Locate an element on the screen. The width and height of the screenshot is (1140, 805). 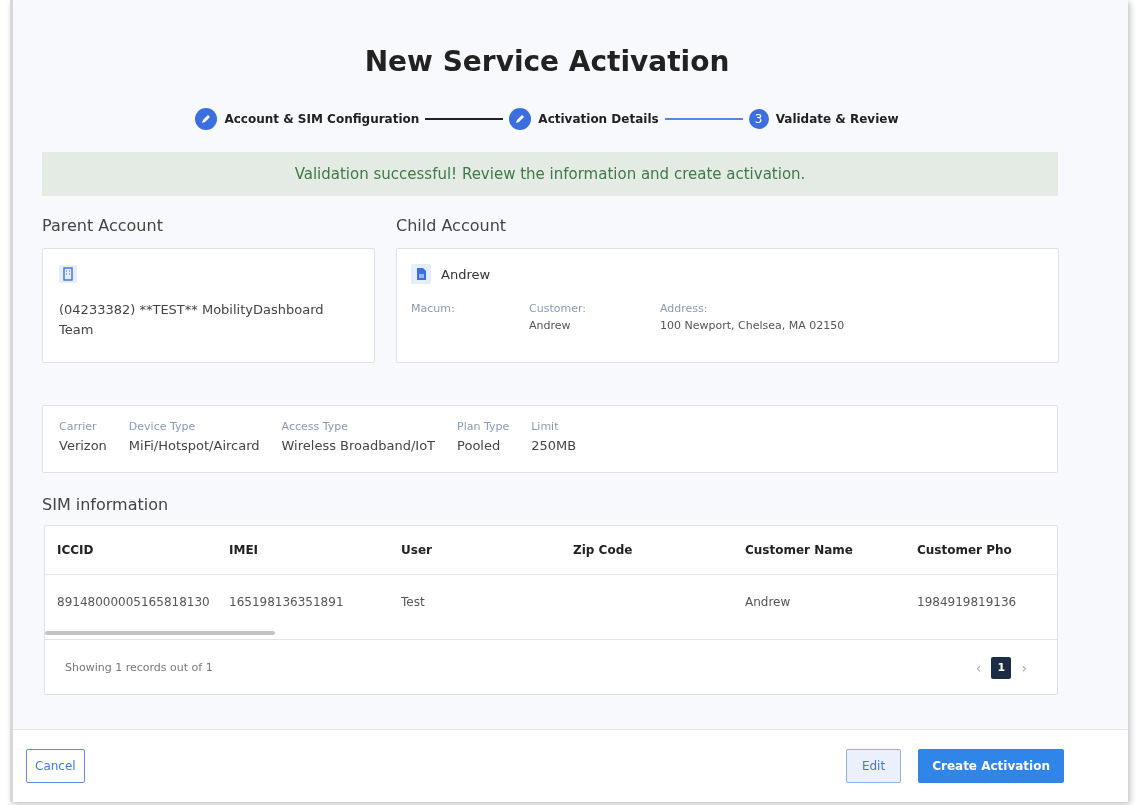
dialog-title: New Service Activation is located at coordinates (547, 62).